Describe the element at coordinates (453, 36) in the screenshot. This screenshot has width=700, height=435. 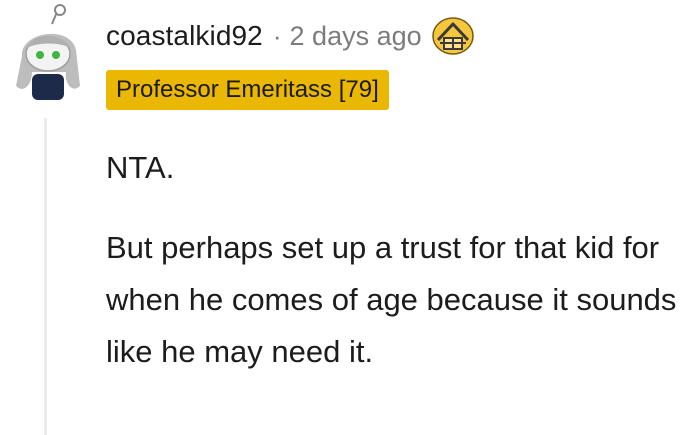
I see `gold-house-award-icon` at that location.